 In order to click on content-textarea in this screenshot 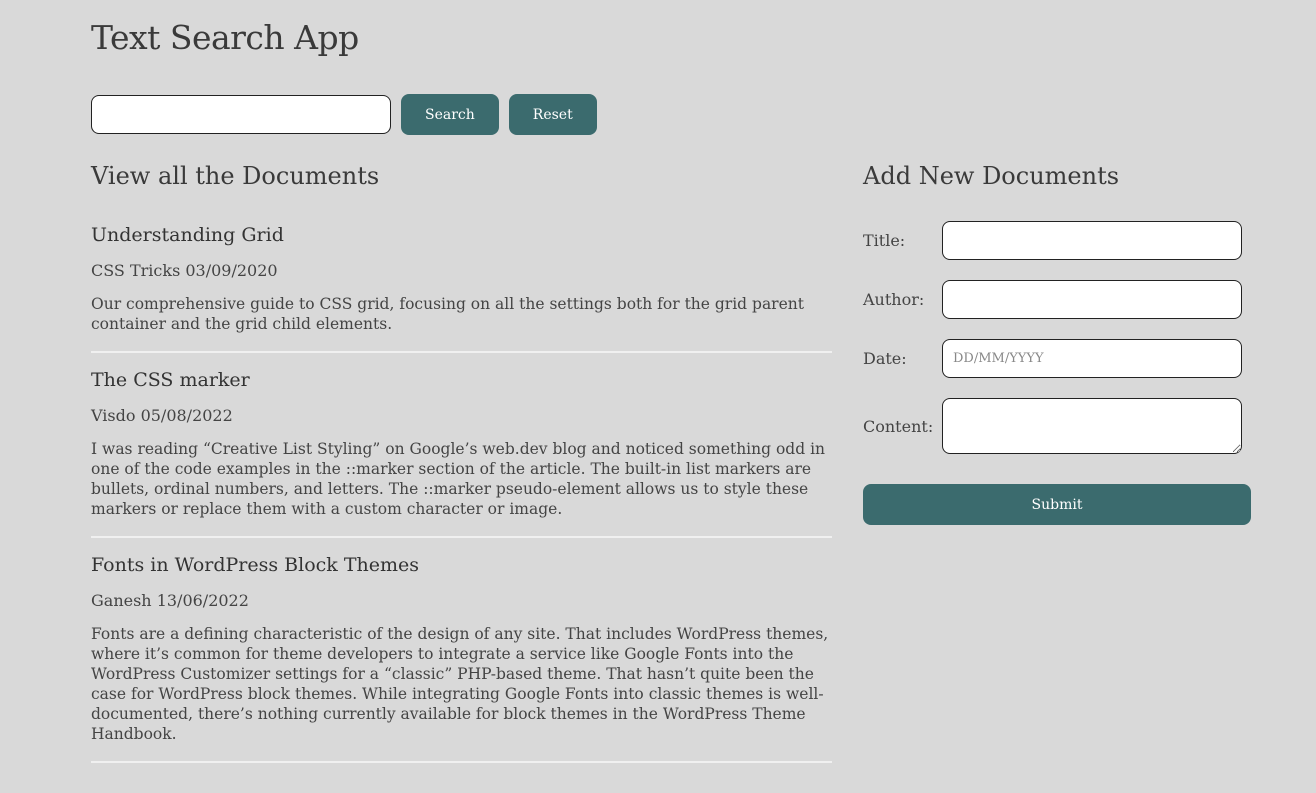, I will do `click(1092, 426)`.